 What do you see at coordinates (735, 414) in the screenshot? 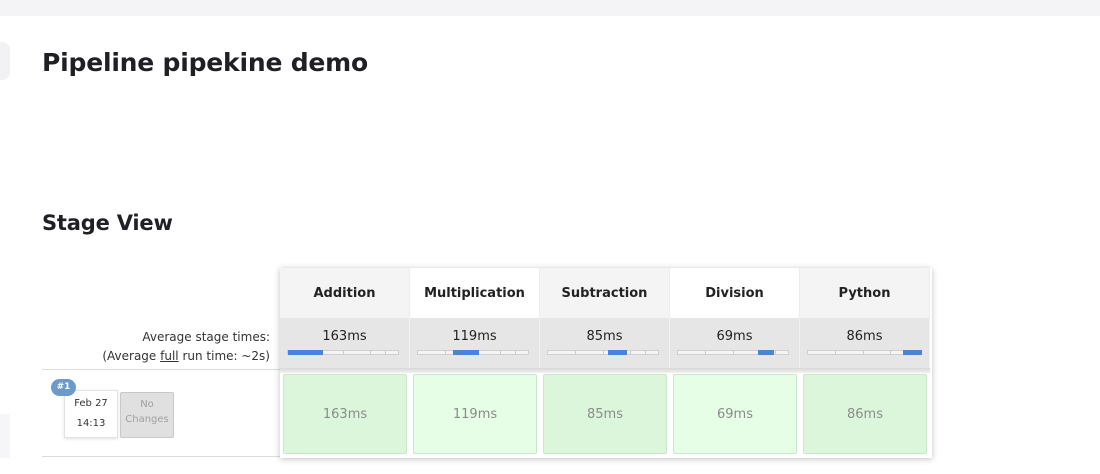
I see `stage-cell: 69ms` at bounding box center [735, 414].